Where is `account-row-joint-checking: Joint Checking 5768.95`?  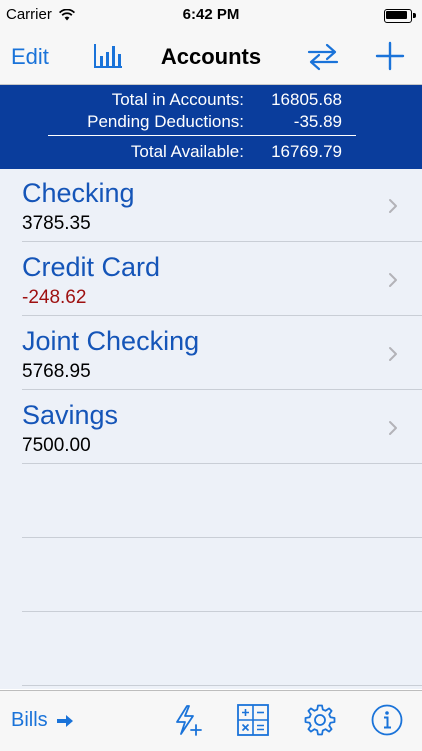
account-row-joint-checking: Joint Checking 5768.95 is located at coordinates (211, 353).